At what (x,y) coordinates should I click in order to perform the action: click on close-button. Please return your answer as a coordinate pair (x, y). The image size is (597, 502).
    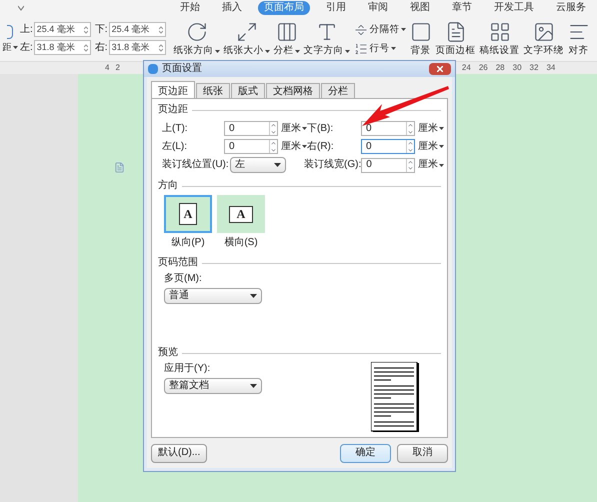
    Looking at the image, I should click on (440, 69).